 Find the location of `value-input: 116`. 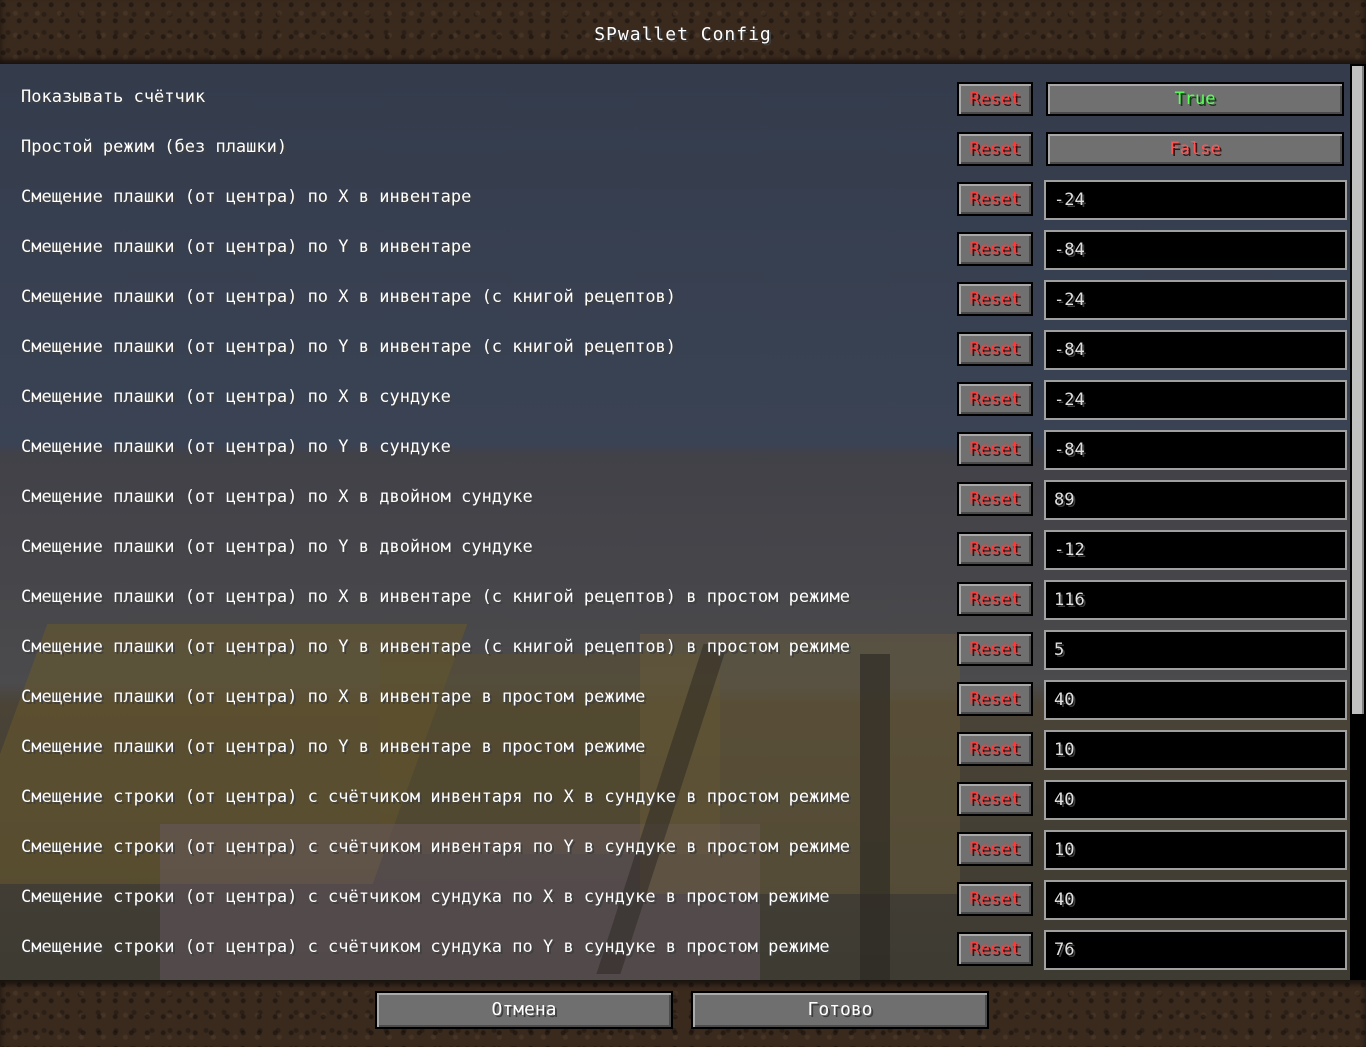

value-input: 116 is located at coordinates (1195, 600).